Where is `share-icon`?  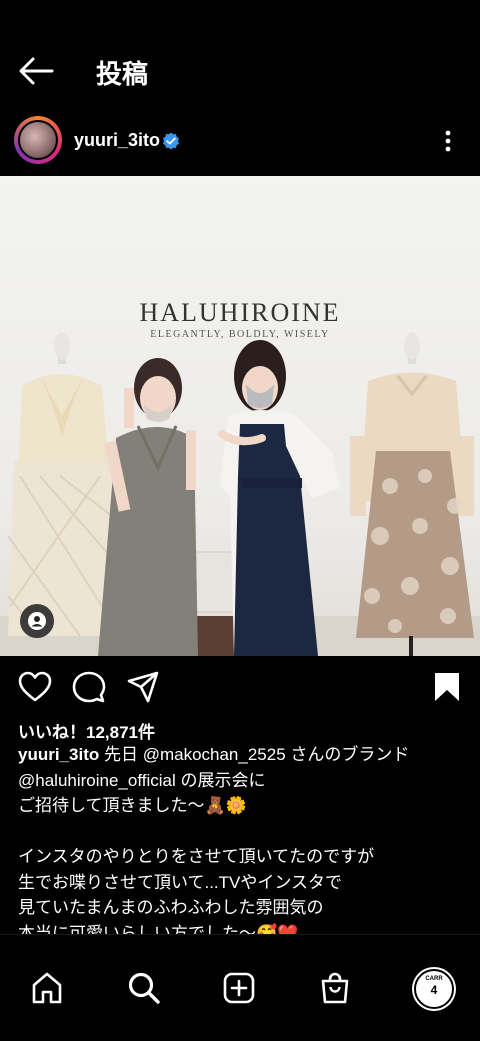
share-icon is located at coordinates (143, 687).